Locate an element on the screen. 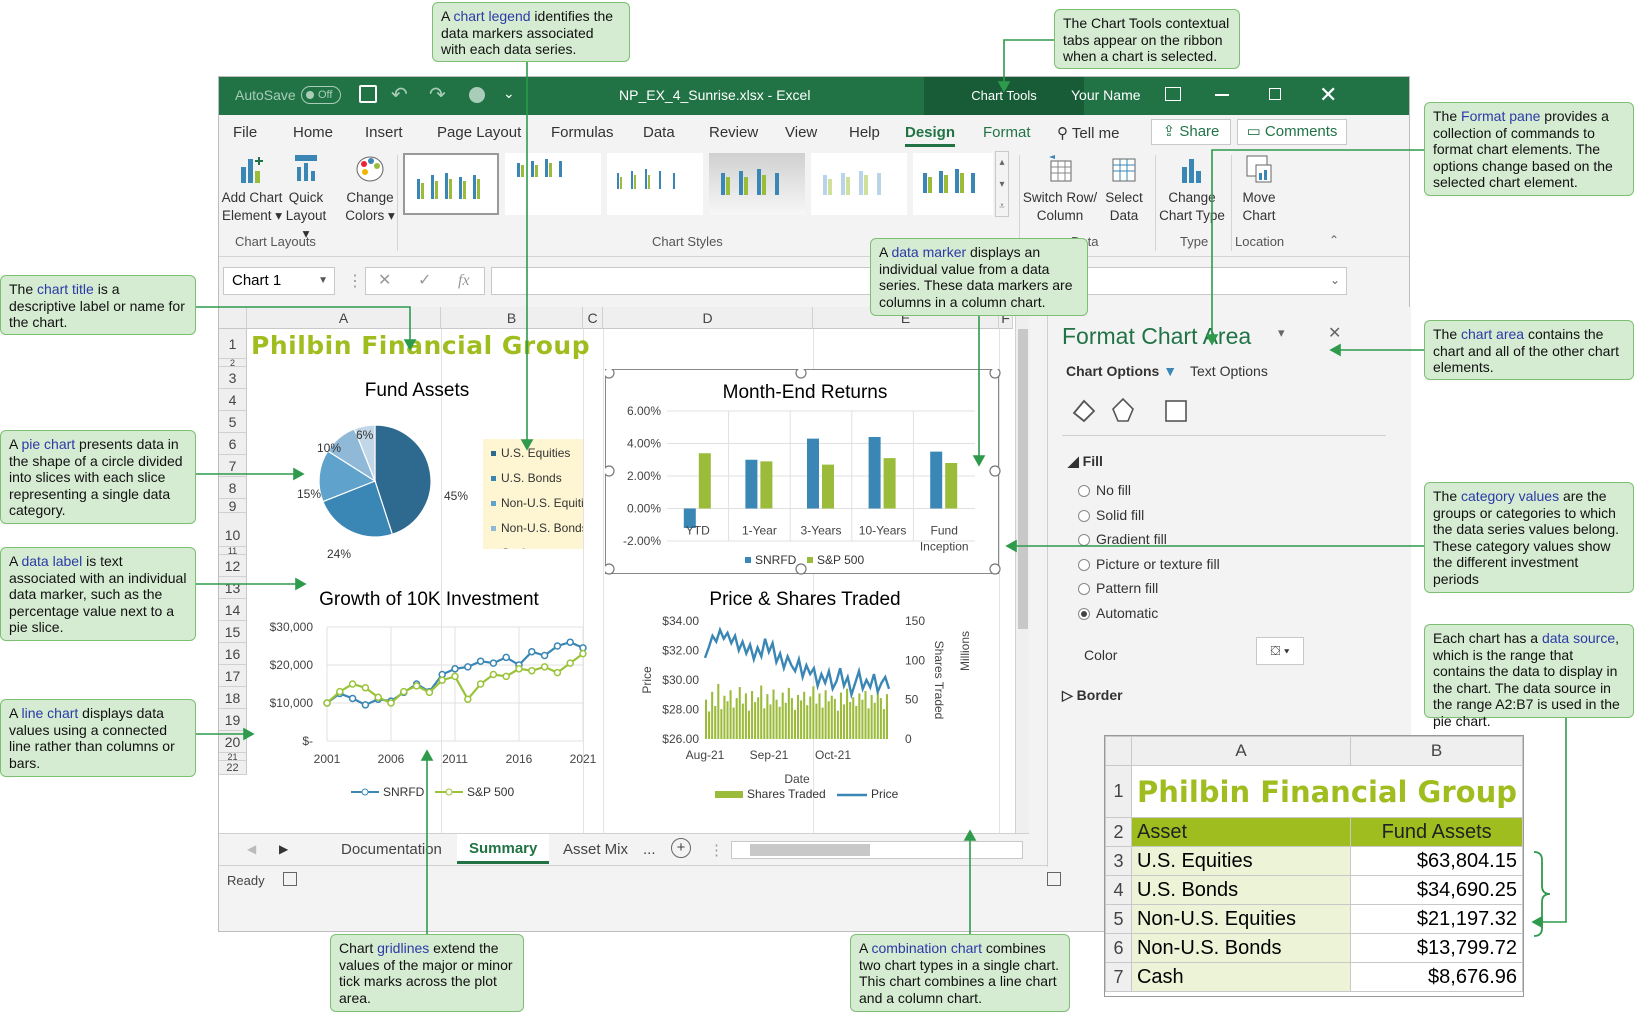 The image size is (1637, 1018). row-header: 18 is located at coordinates (233, 698).